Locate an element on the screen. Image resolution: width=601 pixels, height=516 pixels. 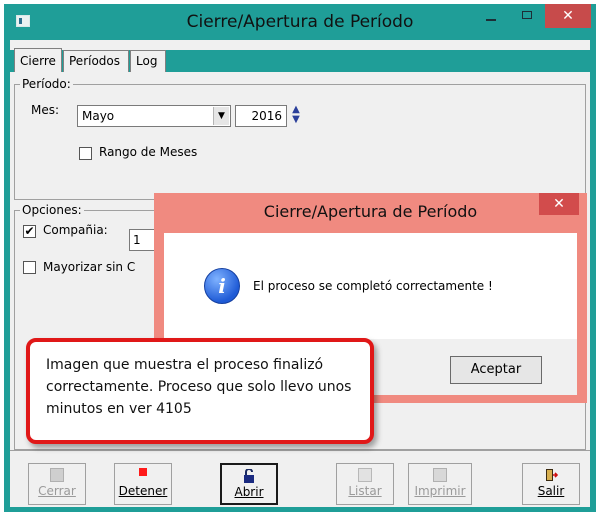
mes-label: Mes: is located at coordinates (45, 110).